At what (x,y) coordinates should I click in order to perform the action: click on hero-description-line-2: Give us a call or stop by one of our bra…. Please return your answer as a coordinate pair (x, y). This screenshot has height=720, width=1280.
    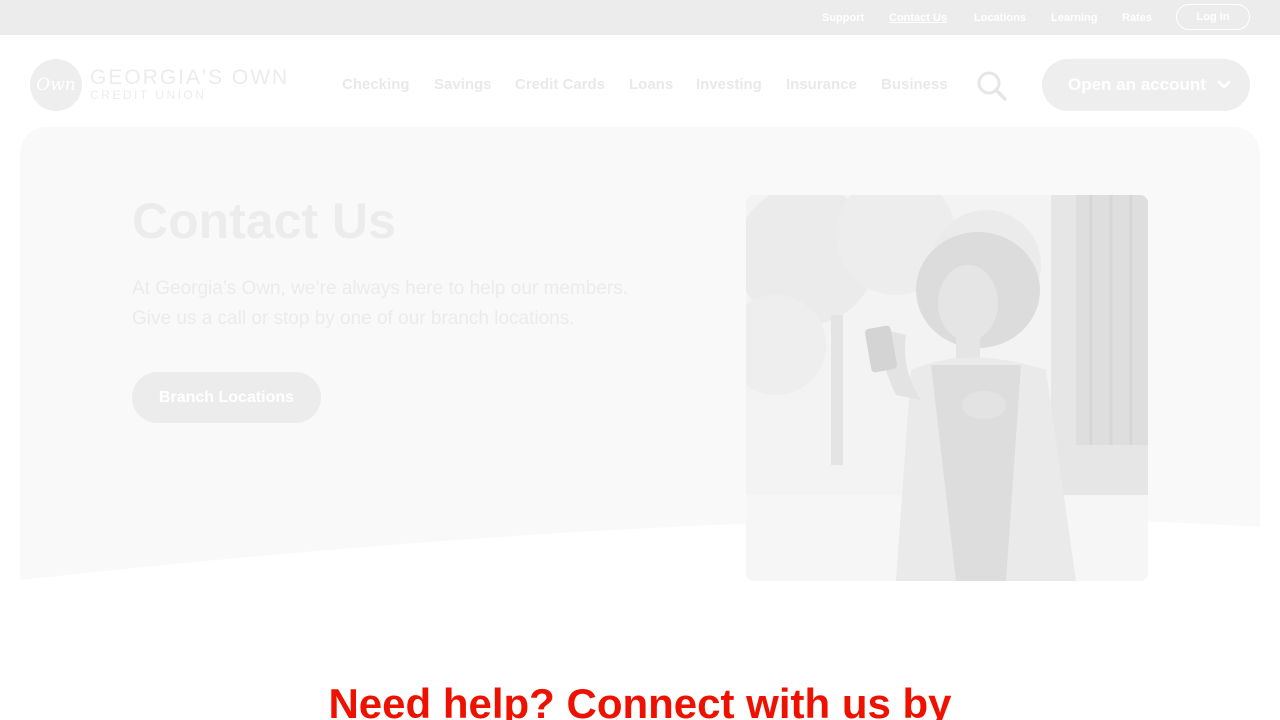
    Looking at the image, I should click on (353, 318).